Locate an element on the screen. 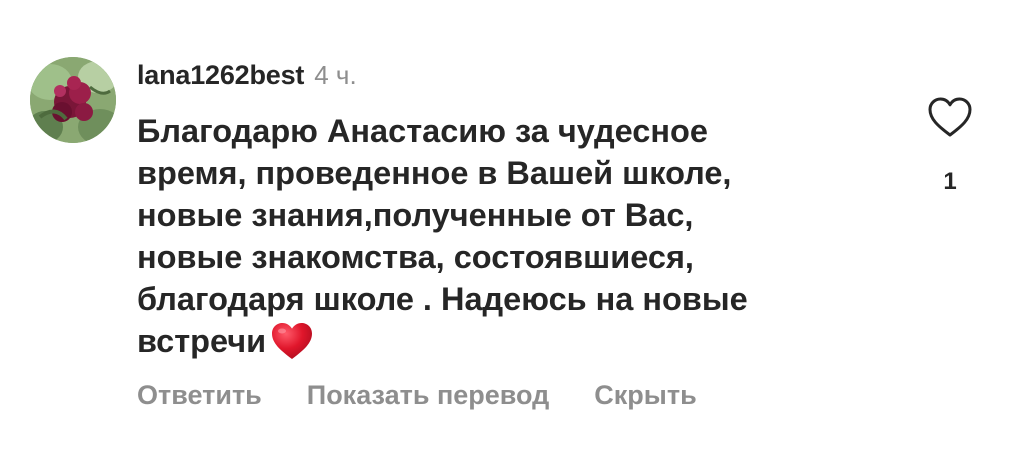 Image resolution: width=1024 pixels, height=462 pixels. comment-line: время, проведенное в Вашей школе, is located at coordinates (434, 173).